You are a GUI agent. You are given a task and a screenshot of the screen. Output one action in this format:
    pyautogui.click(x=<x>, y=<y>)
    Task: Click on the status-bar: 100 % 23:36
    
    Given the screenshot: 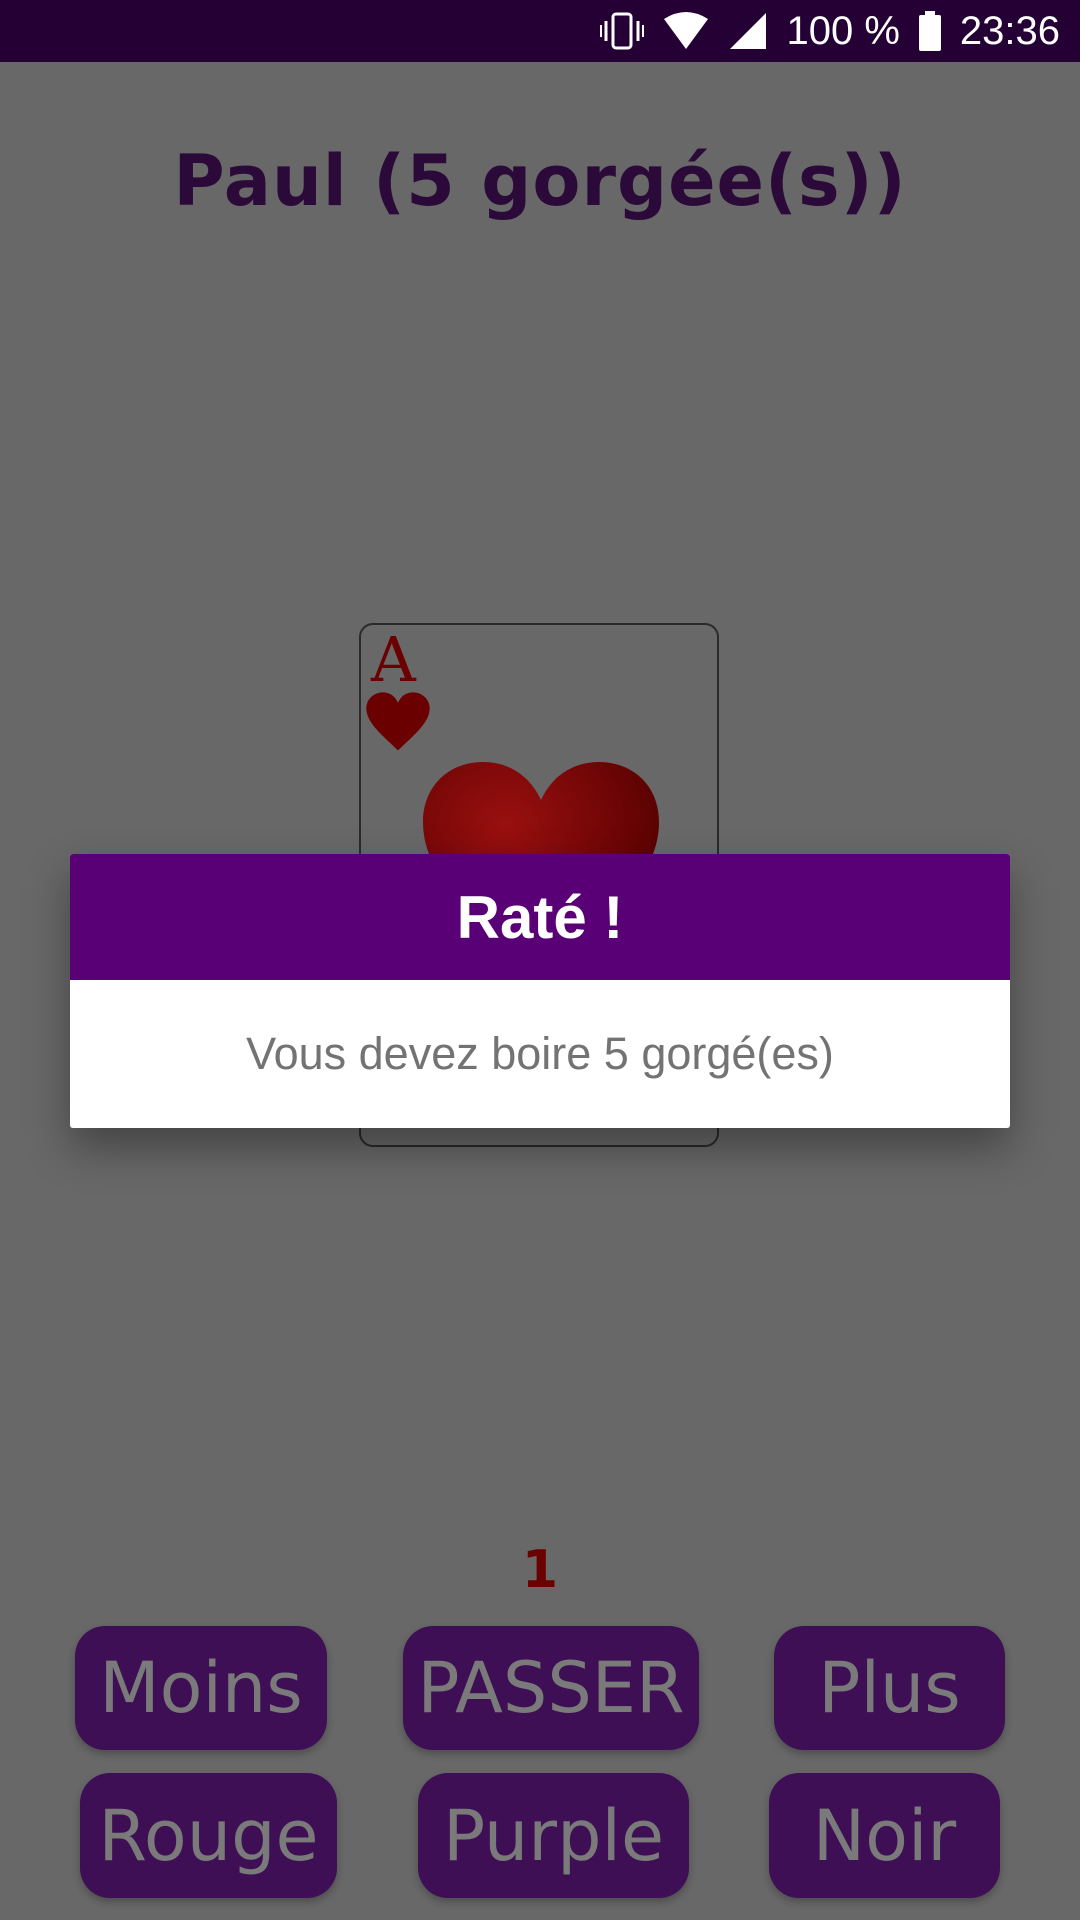 What is the action you would take?
    pyautogui.click(x=540, y=31)
    